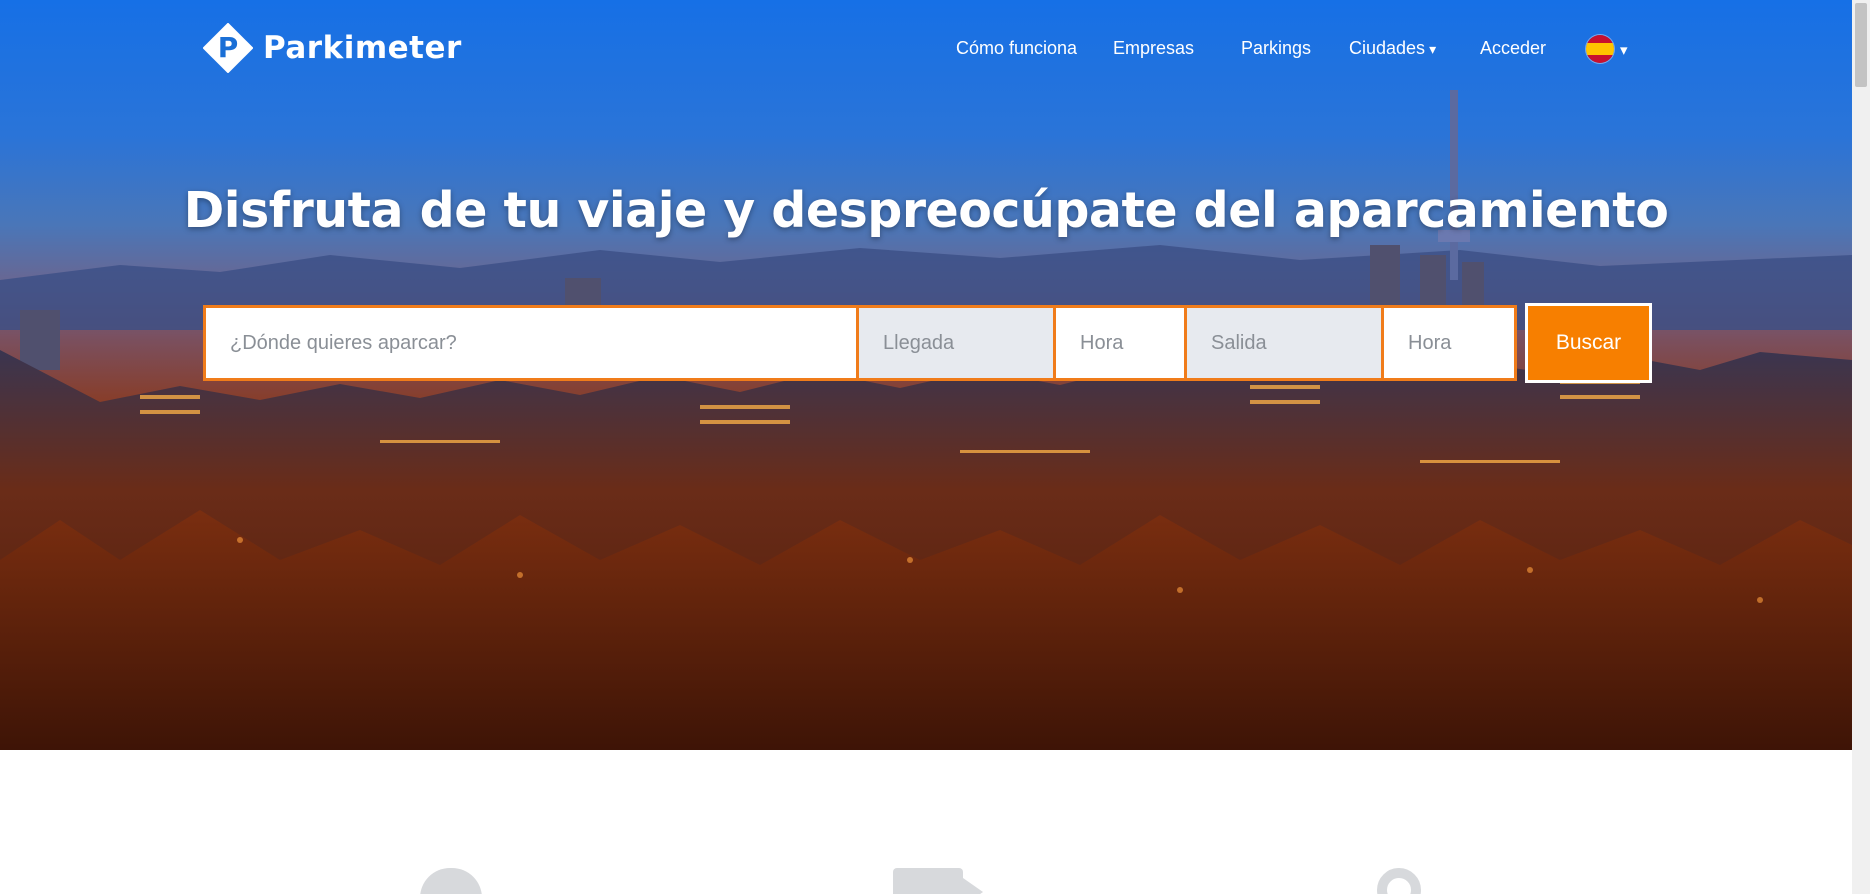 This screenshot has height=894, width=1870. I want to click on search-button: Buscar, so click(1588, 343).